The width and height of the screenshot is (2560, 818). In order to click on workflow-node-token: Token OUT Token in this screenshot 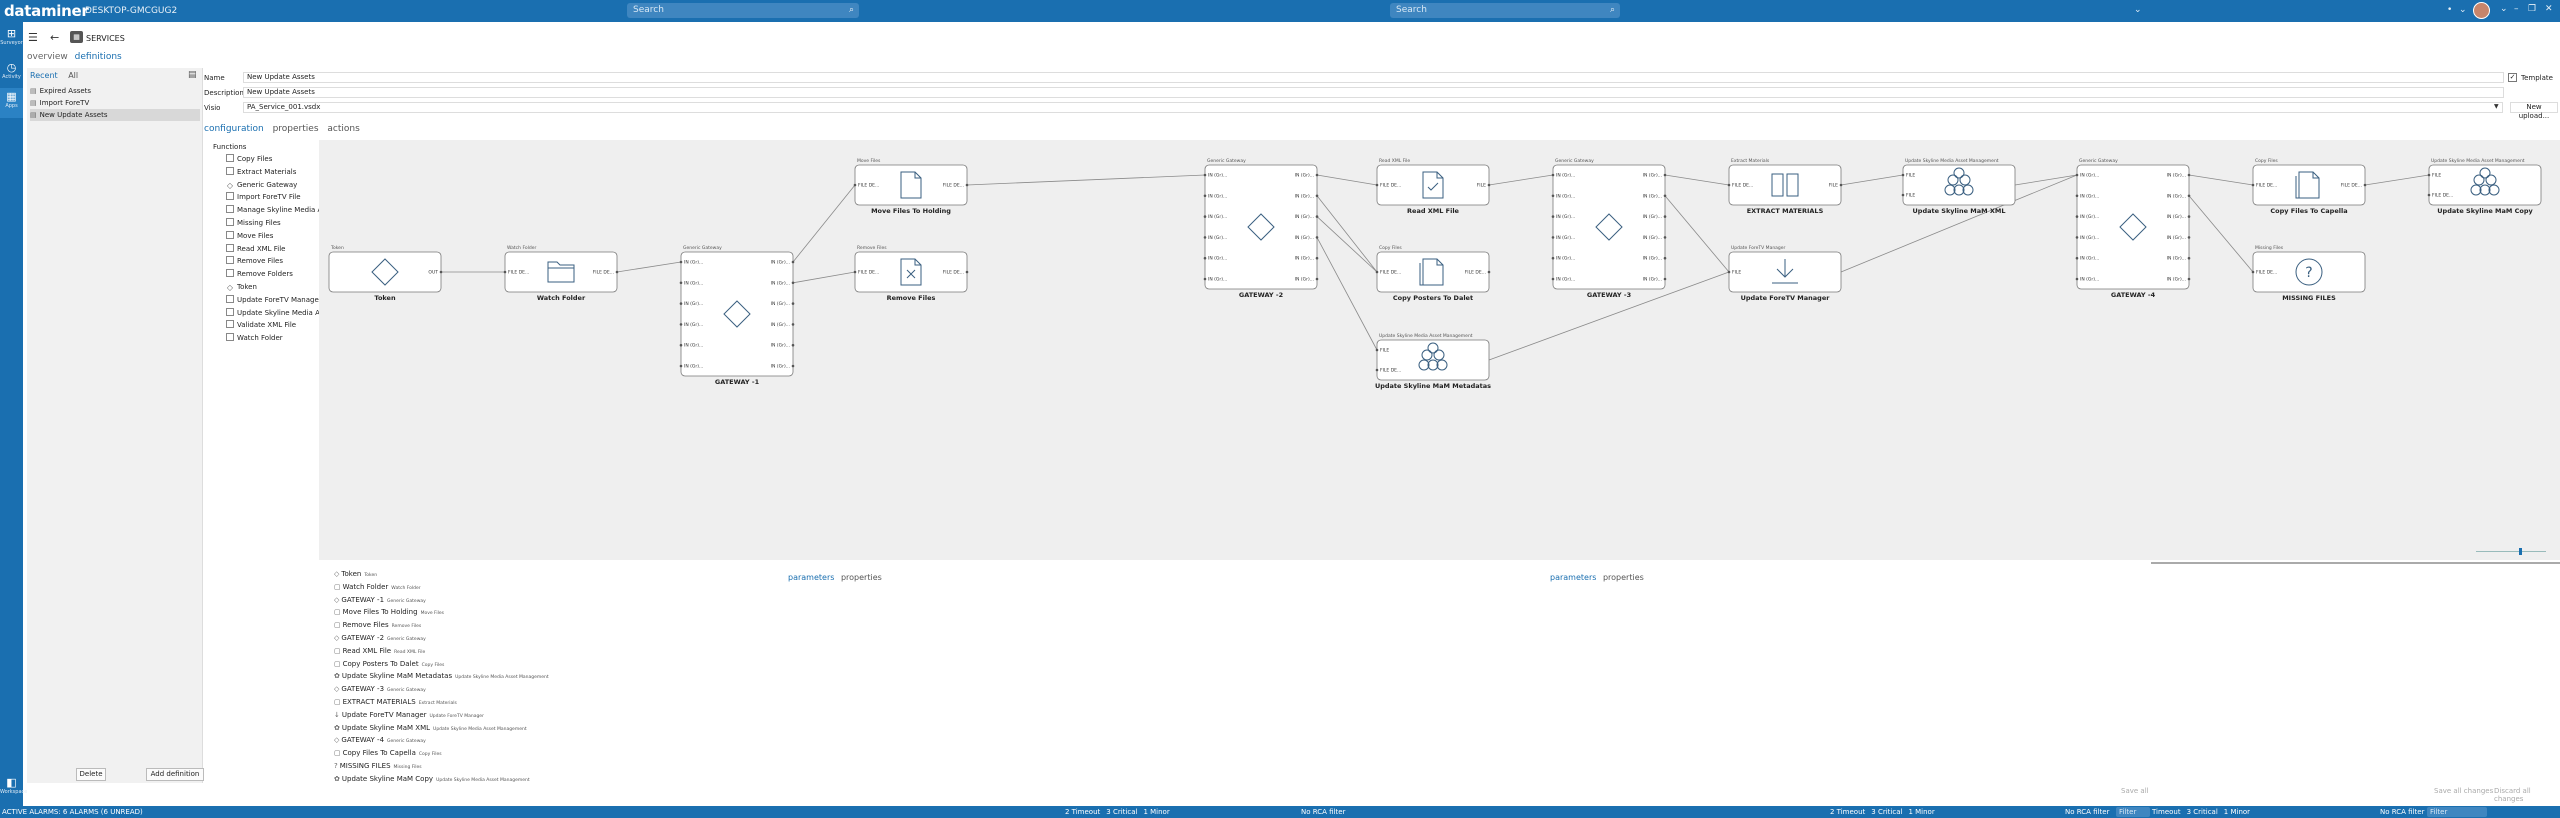, I will do `click(385, 273)`.